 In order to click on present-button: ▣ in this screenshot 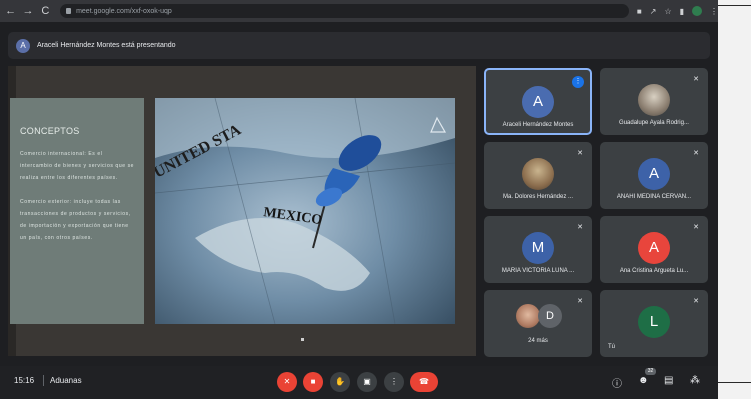, I will do `click(367, 382)`.